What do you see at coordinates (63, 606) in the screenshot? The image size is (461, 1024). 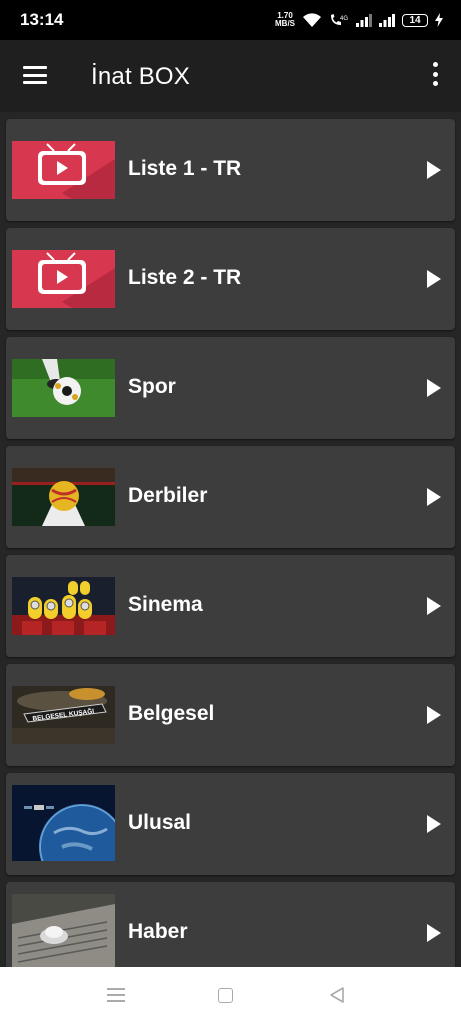 I see `cinema-thumbnail` at bounding box center [63, 606].